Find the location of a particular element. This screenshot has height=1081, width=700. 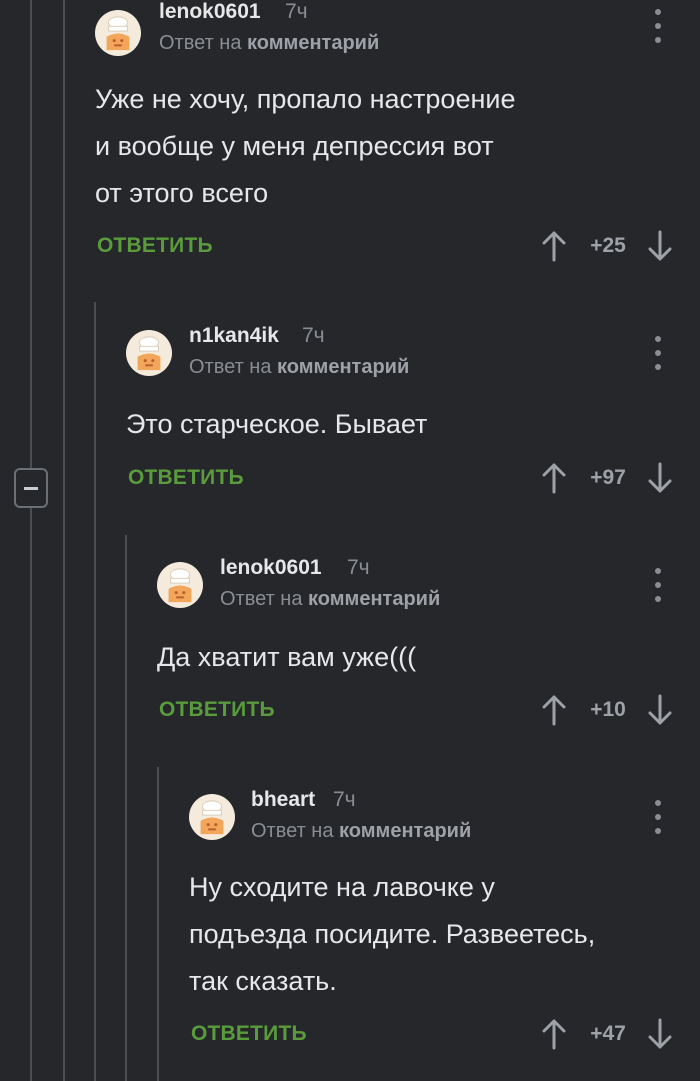

vote-controls: +97 is located at coordinates (610, 478).